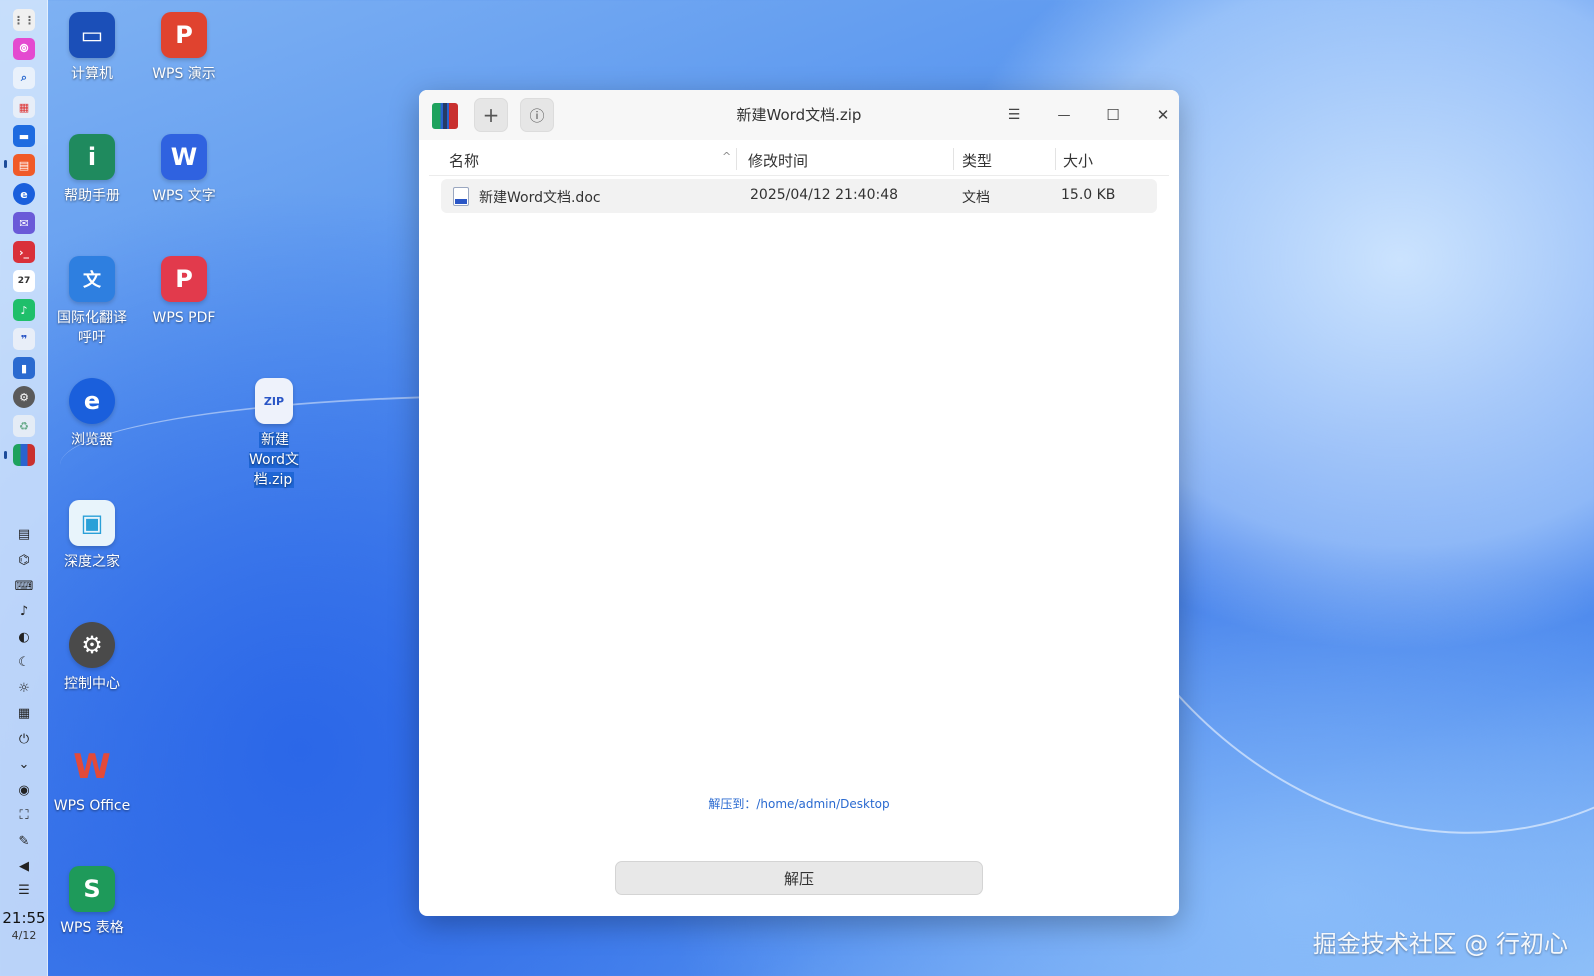  I want to click on desktop-icon-label: 控制中心, so click(92, 684).